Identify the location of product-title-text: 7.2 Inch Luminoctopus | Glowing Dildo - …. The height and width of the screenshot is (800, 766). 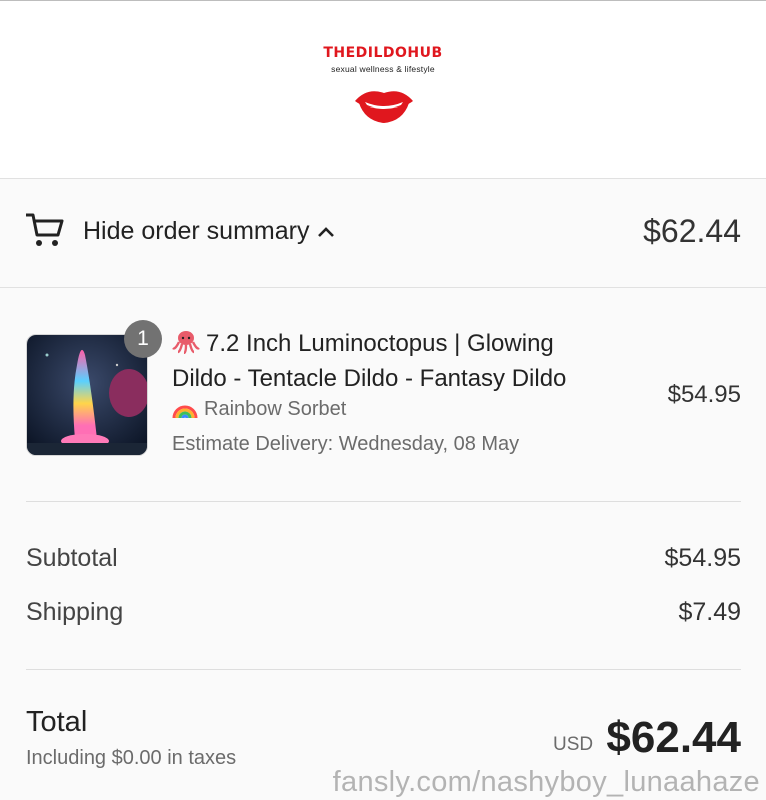
(369, 361).